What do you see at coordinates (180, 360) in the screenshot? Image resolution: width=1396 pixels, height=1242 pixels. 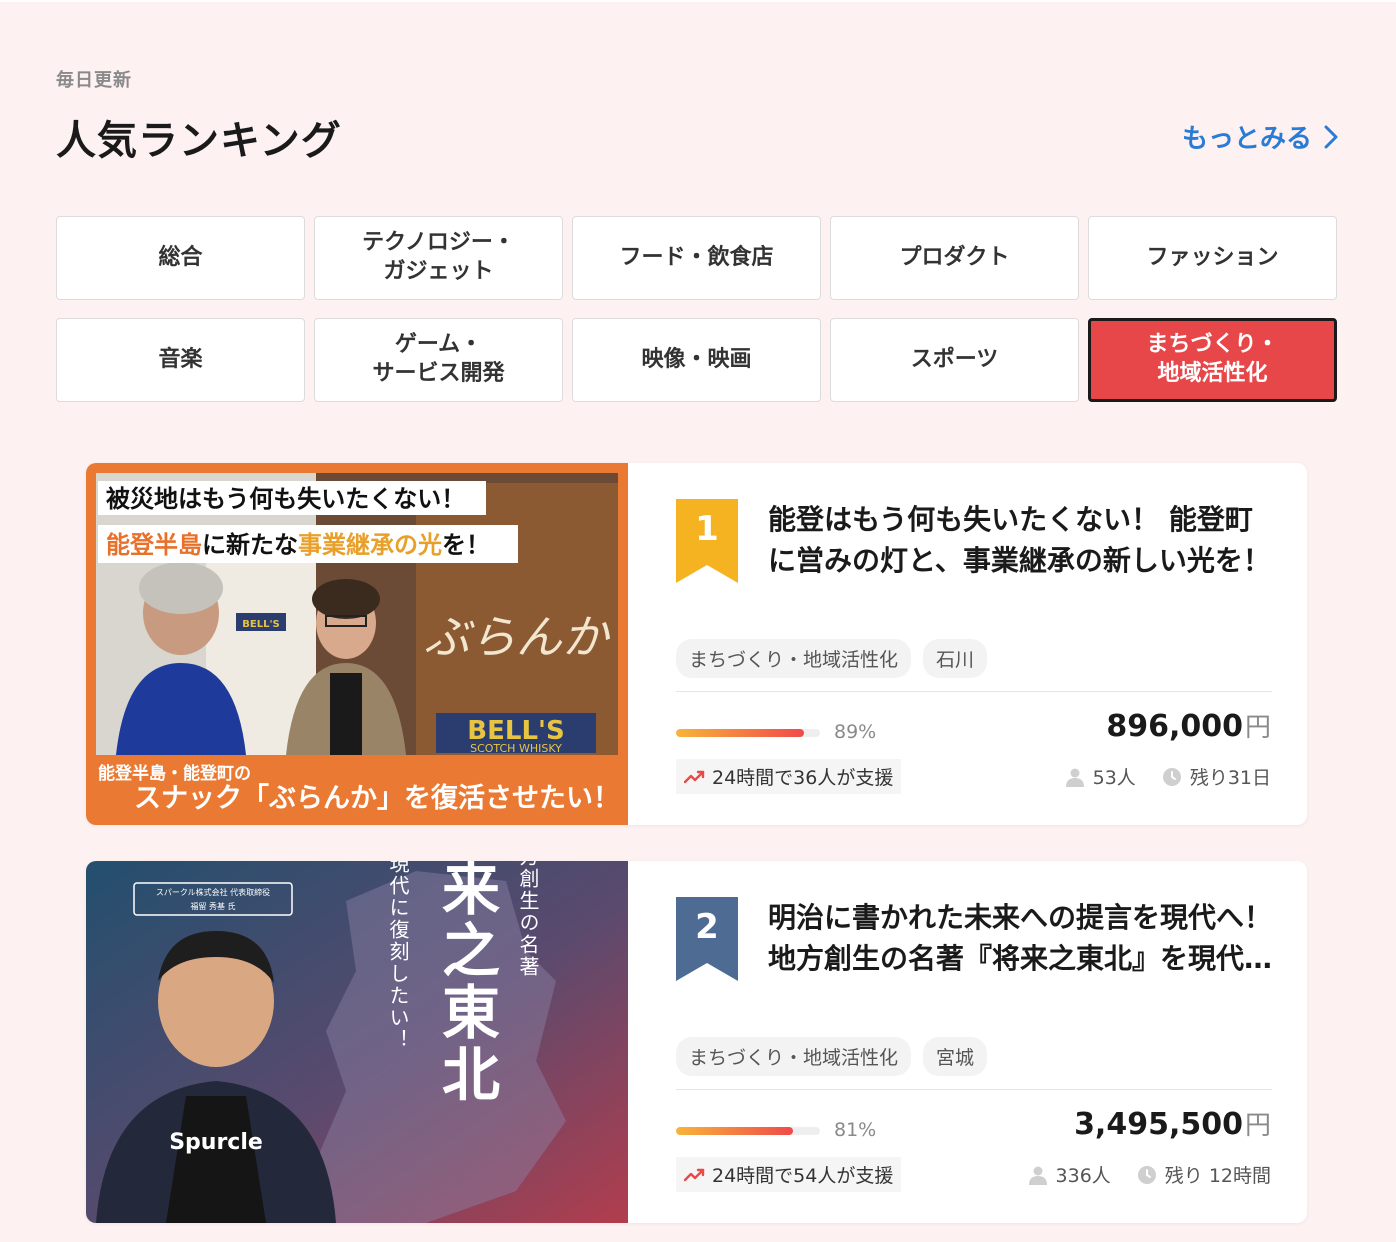 I see `category-tab-music: 音楽` at bounding box center [180, 360].